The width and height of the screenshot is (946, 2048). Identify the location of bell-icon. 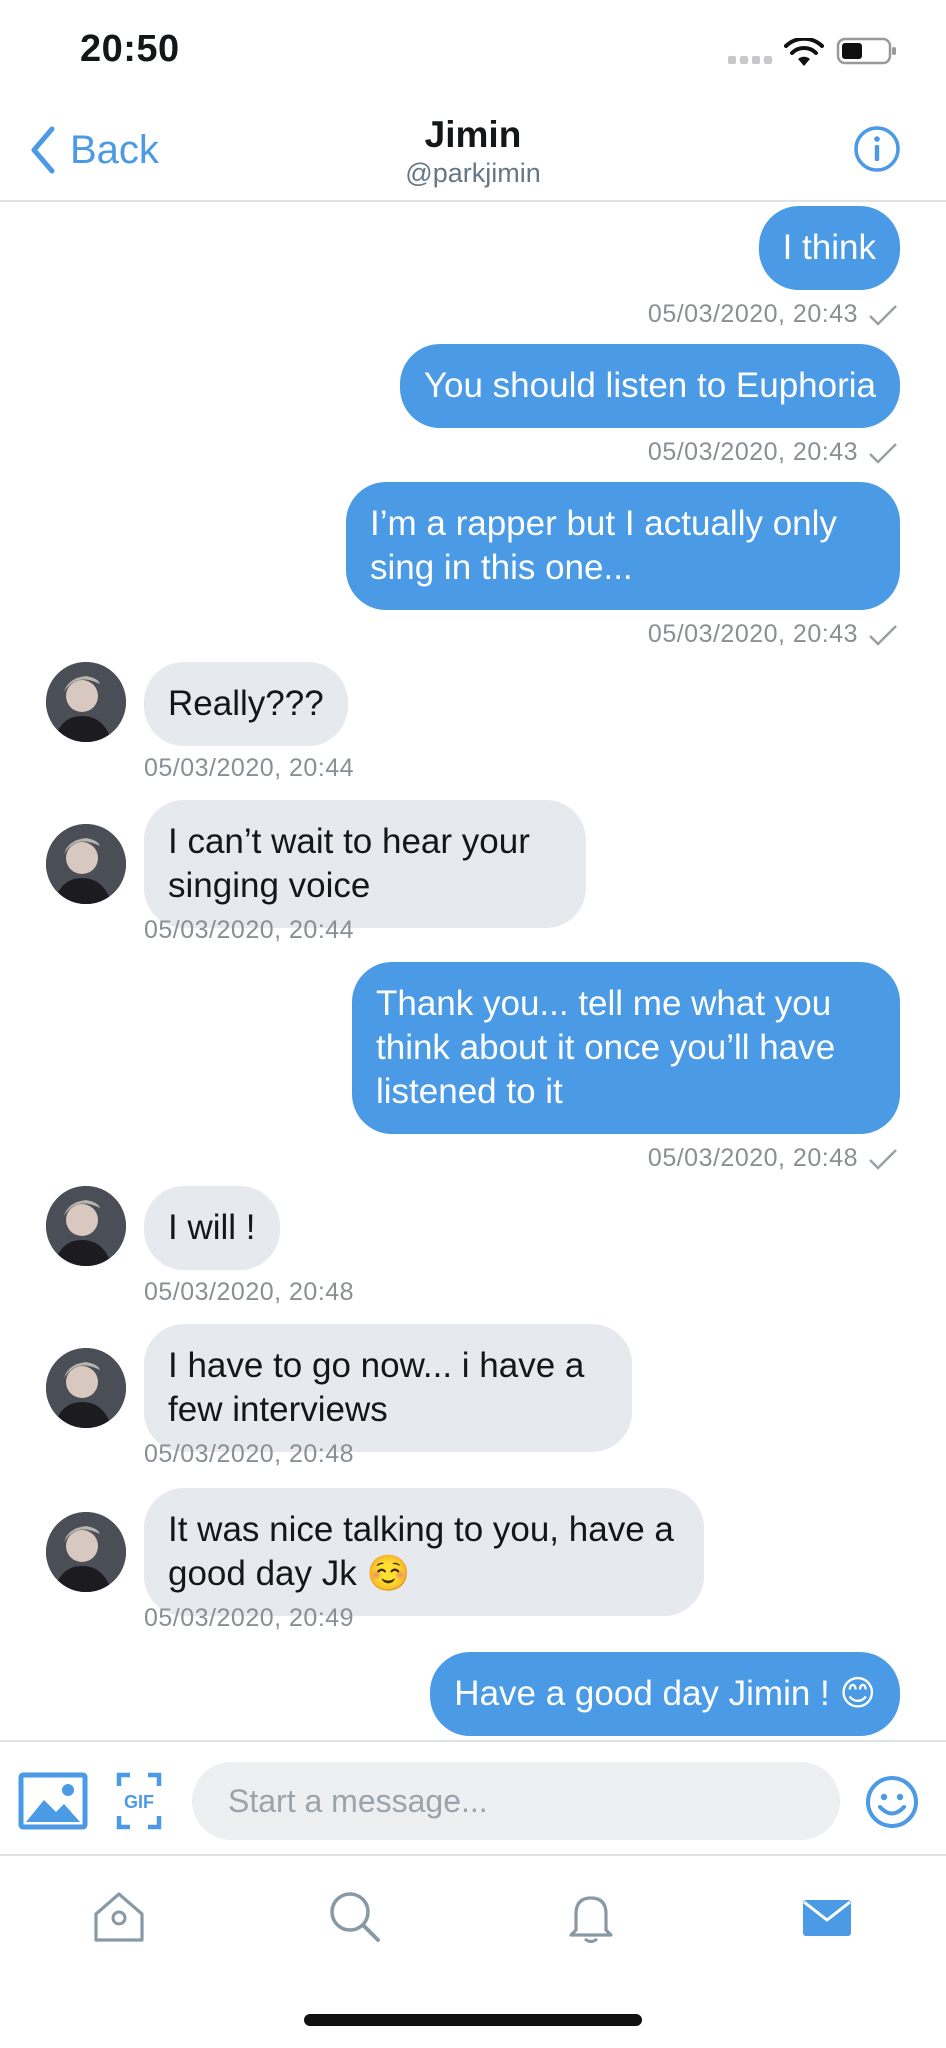
(591, 1917).